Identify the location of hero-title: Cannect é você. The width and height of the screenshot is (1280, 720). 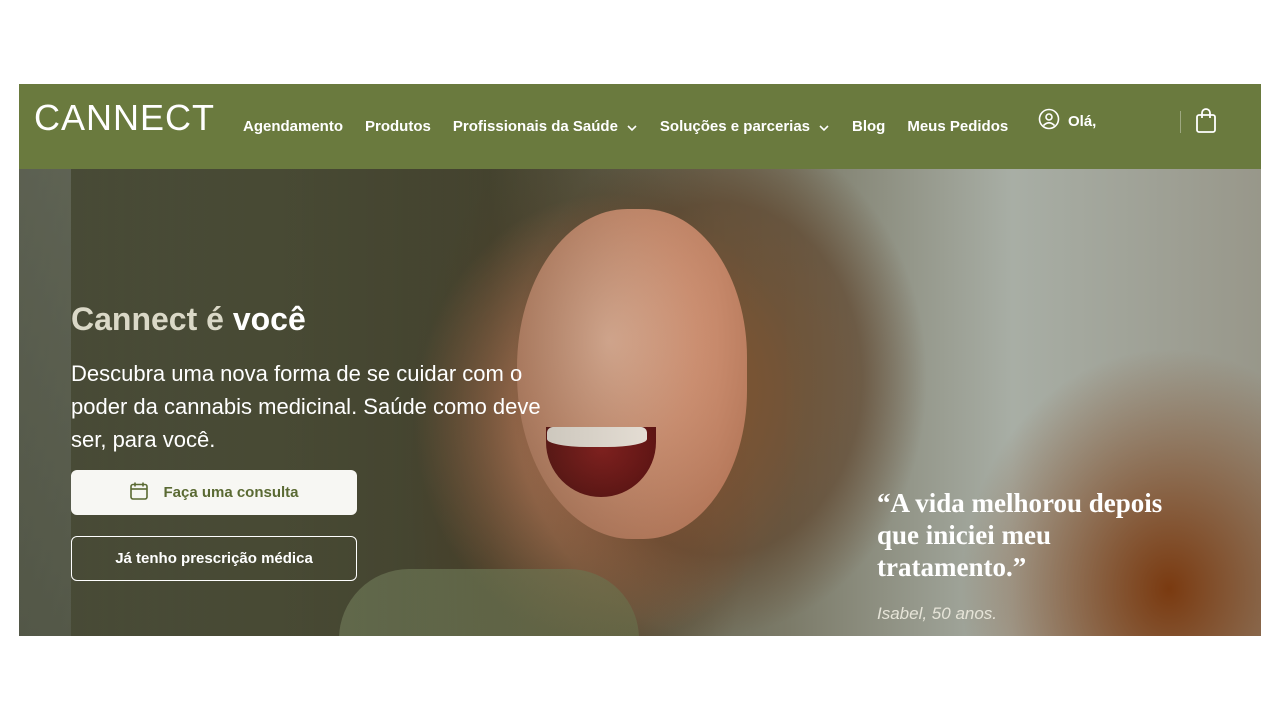
(188, 319).